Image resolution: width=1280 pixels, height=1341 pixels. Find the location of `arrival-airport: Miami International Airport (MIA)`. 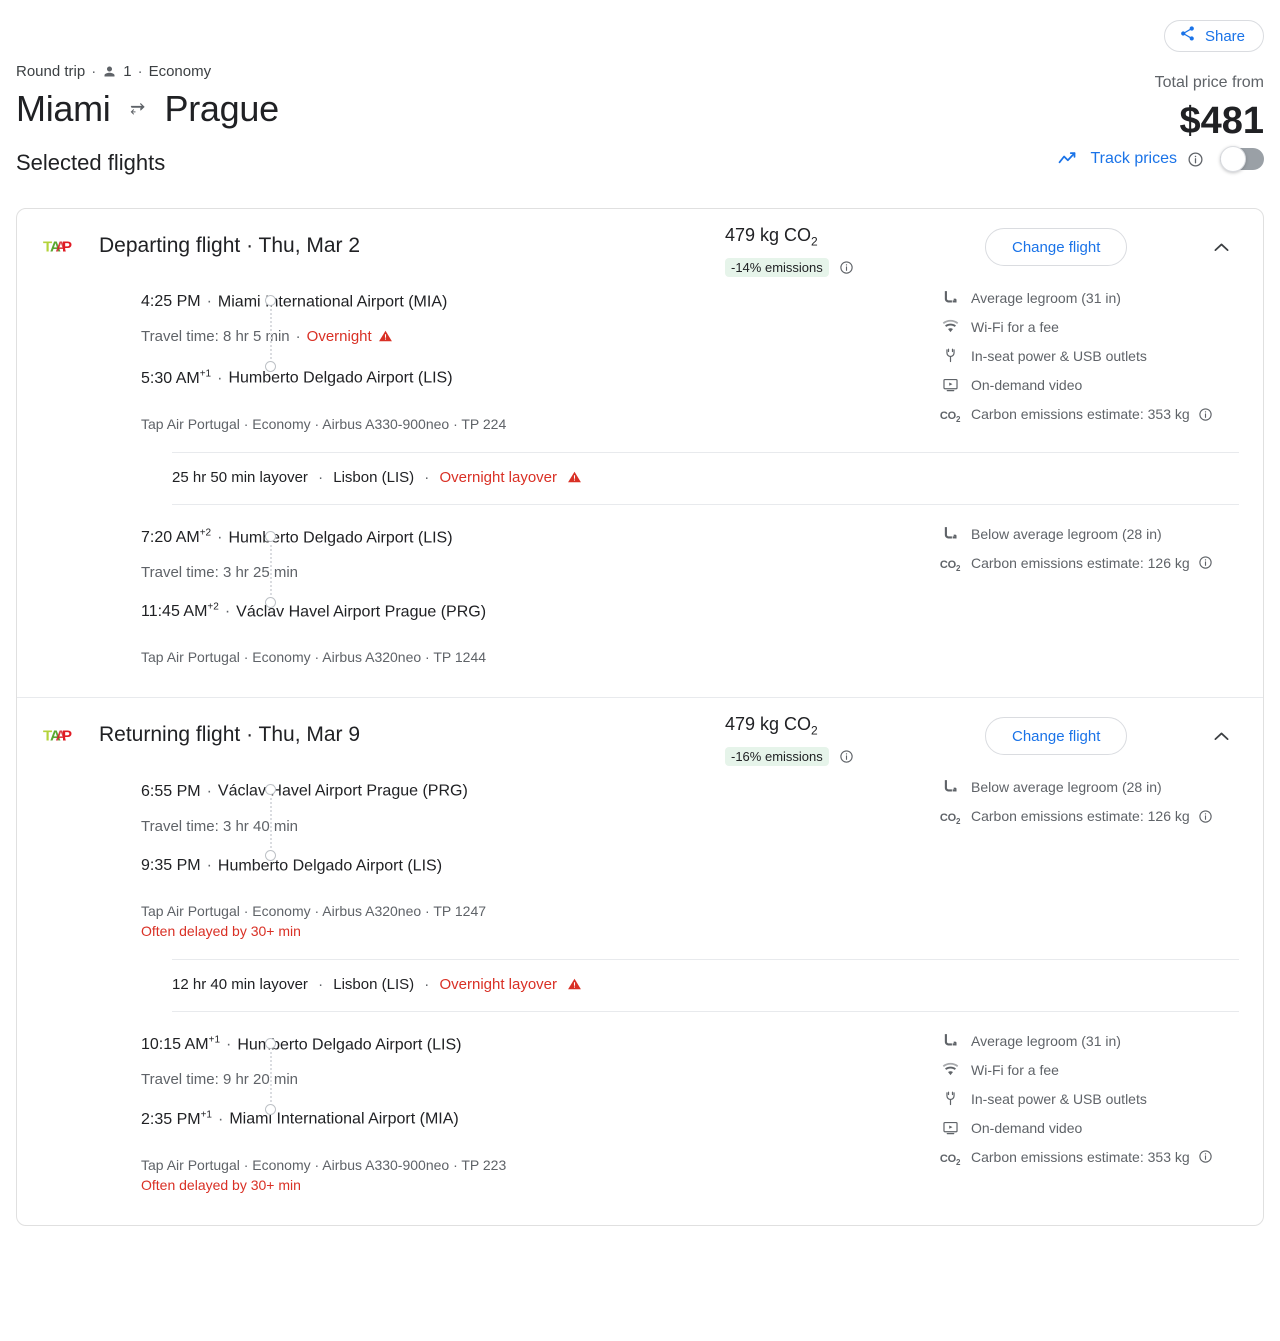

arrival-airport: Miami International Airport (MIA) is located at coordinates (344, 1119).